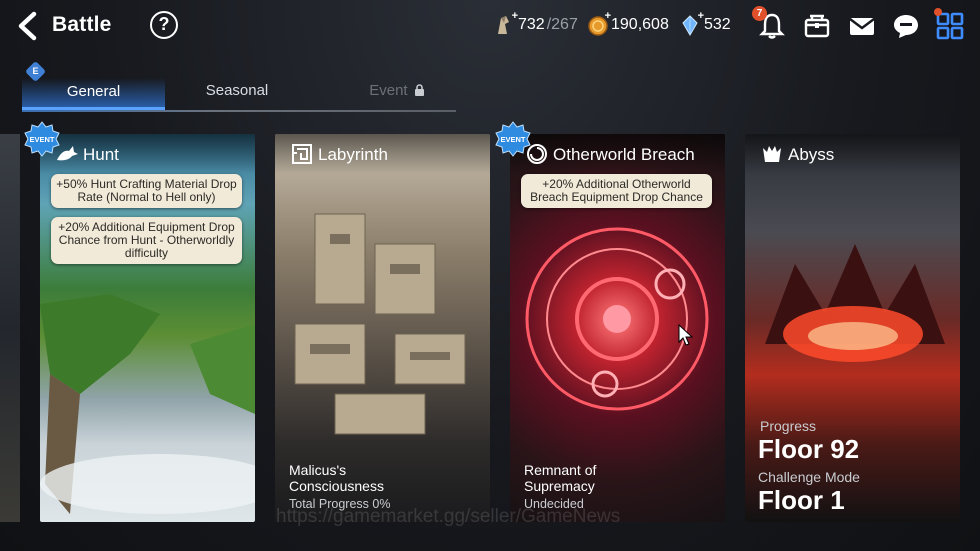 The width and height of the screenshot is (980, 551). Describe the element at coordinates (817, 26) in the screenshot. I see `chest-icon` at that location.